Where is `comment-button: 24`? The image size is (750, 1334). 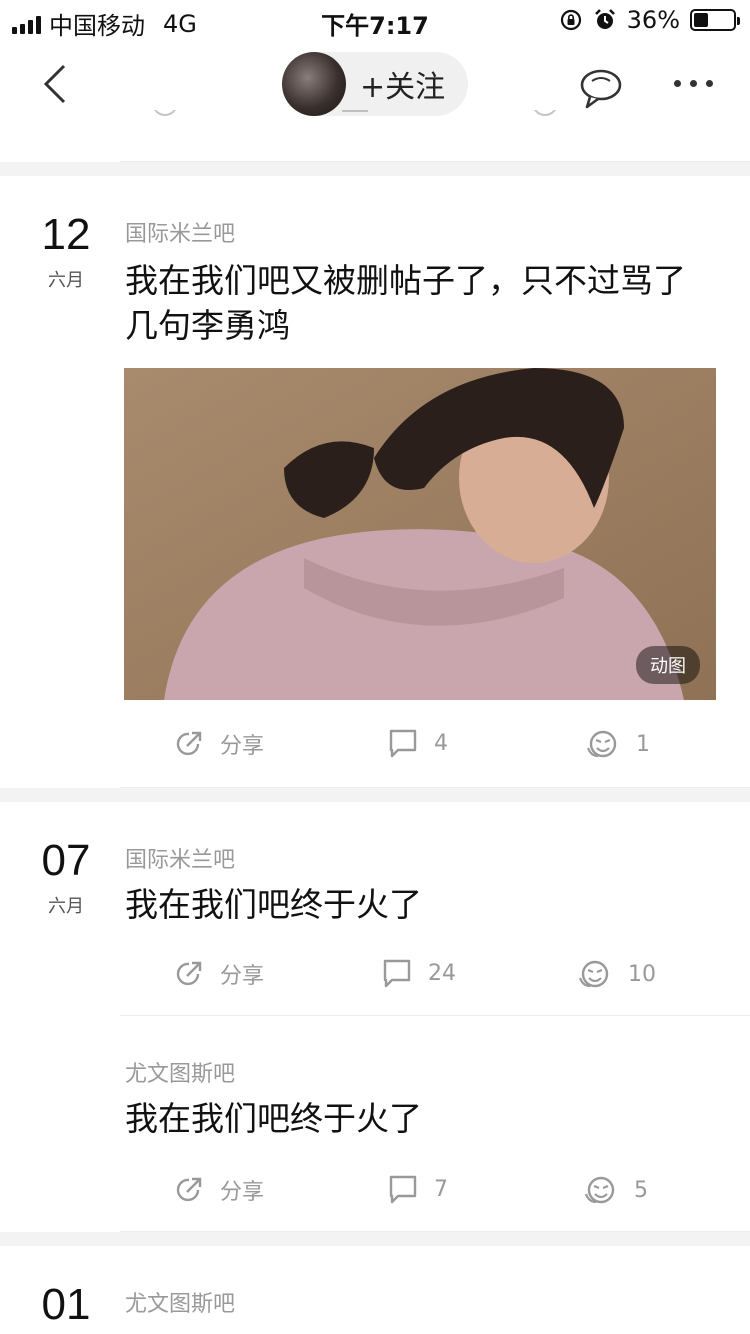
comment-button: 24 is located at coordinates (419, 973).